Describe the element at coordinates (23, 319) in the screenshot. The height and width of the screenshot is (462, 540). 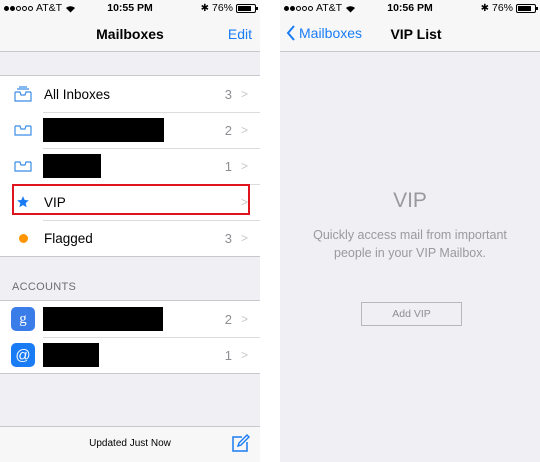
I see `google-icon: g` at that location.